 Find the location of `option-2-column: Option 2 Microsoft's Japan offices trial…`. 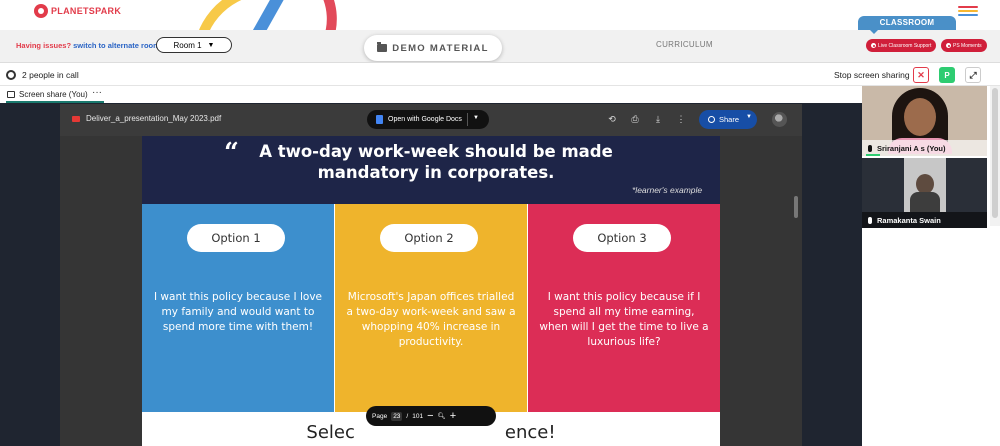

option-2-column: Option 2 Microsoft's Japan offices trial… is located at coordinates (431, 308).